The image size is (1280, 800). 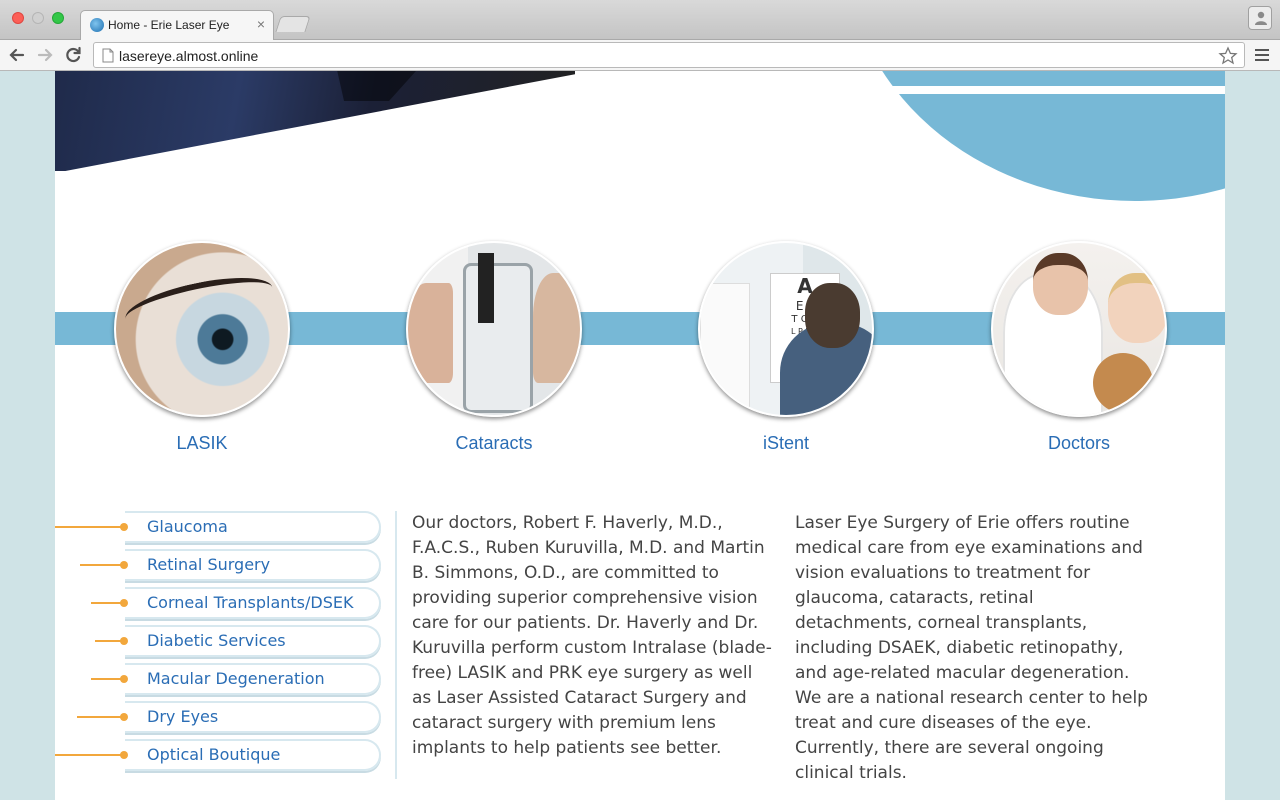 I want to click on forward-arrow-icon, so click(x=45, y=55).